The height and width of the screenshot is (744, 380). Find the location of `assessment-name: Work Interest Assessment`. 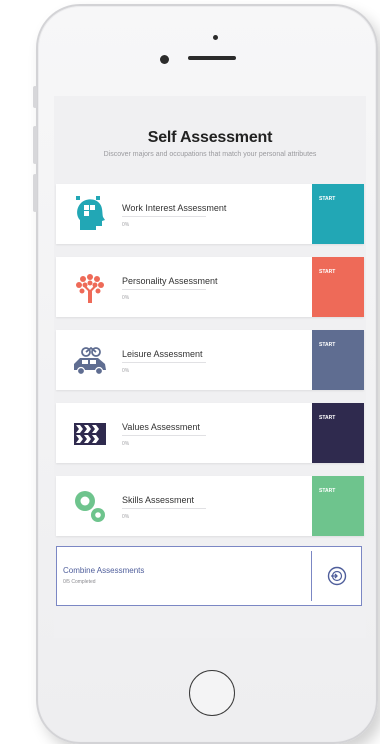

assessment-name: Work Interest Assessment is located at coordinates (174, 208).